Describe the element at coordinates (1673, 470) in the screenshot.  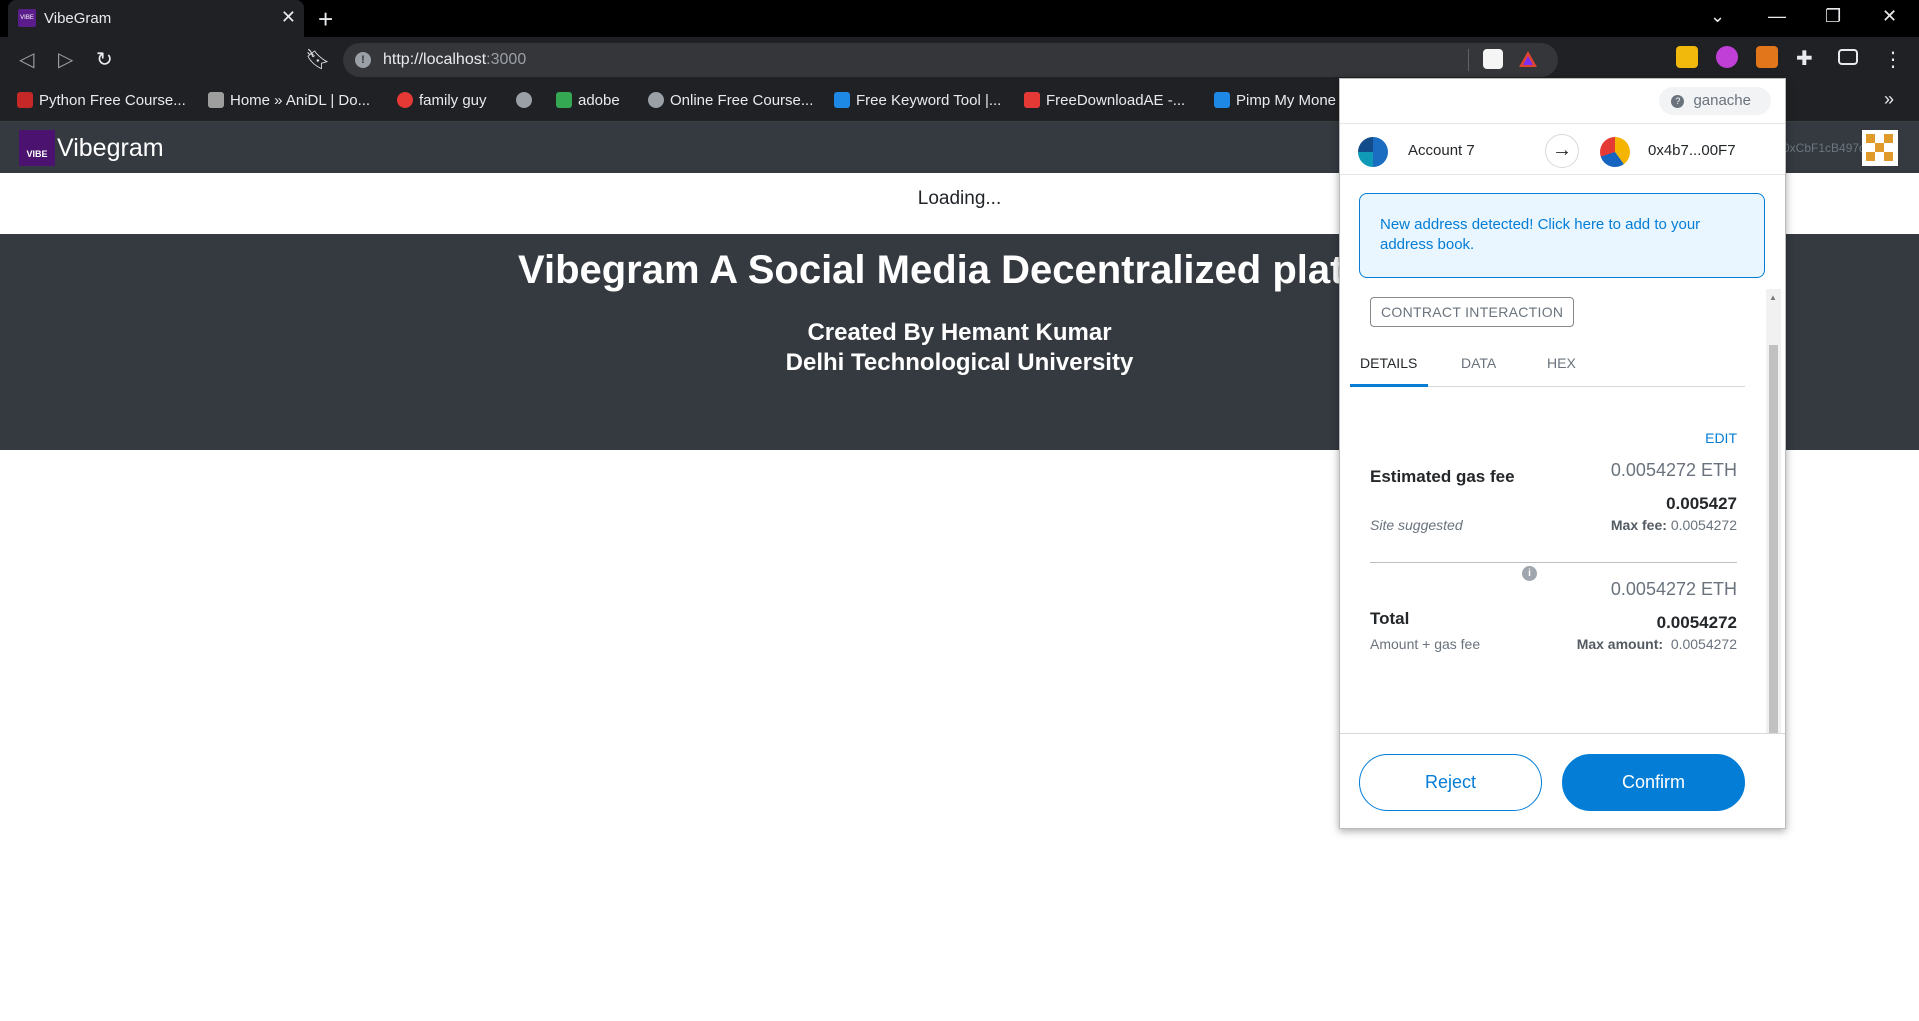
I see `gas-fee-eth: 0.0054272 ETH` at that location.